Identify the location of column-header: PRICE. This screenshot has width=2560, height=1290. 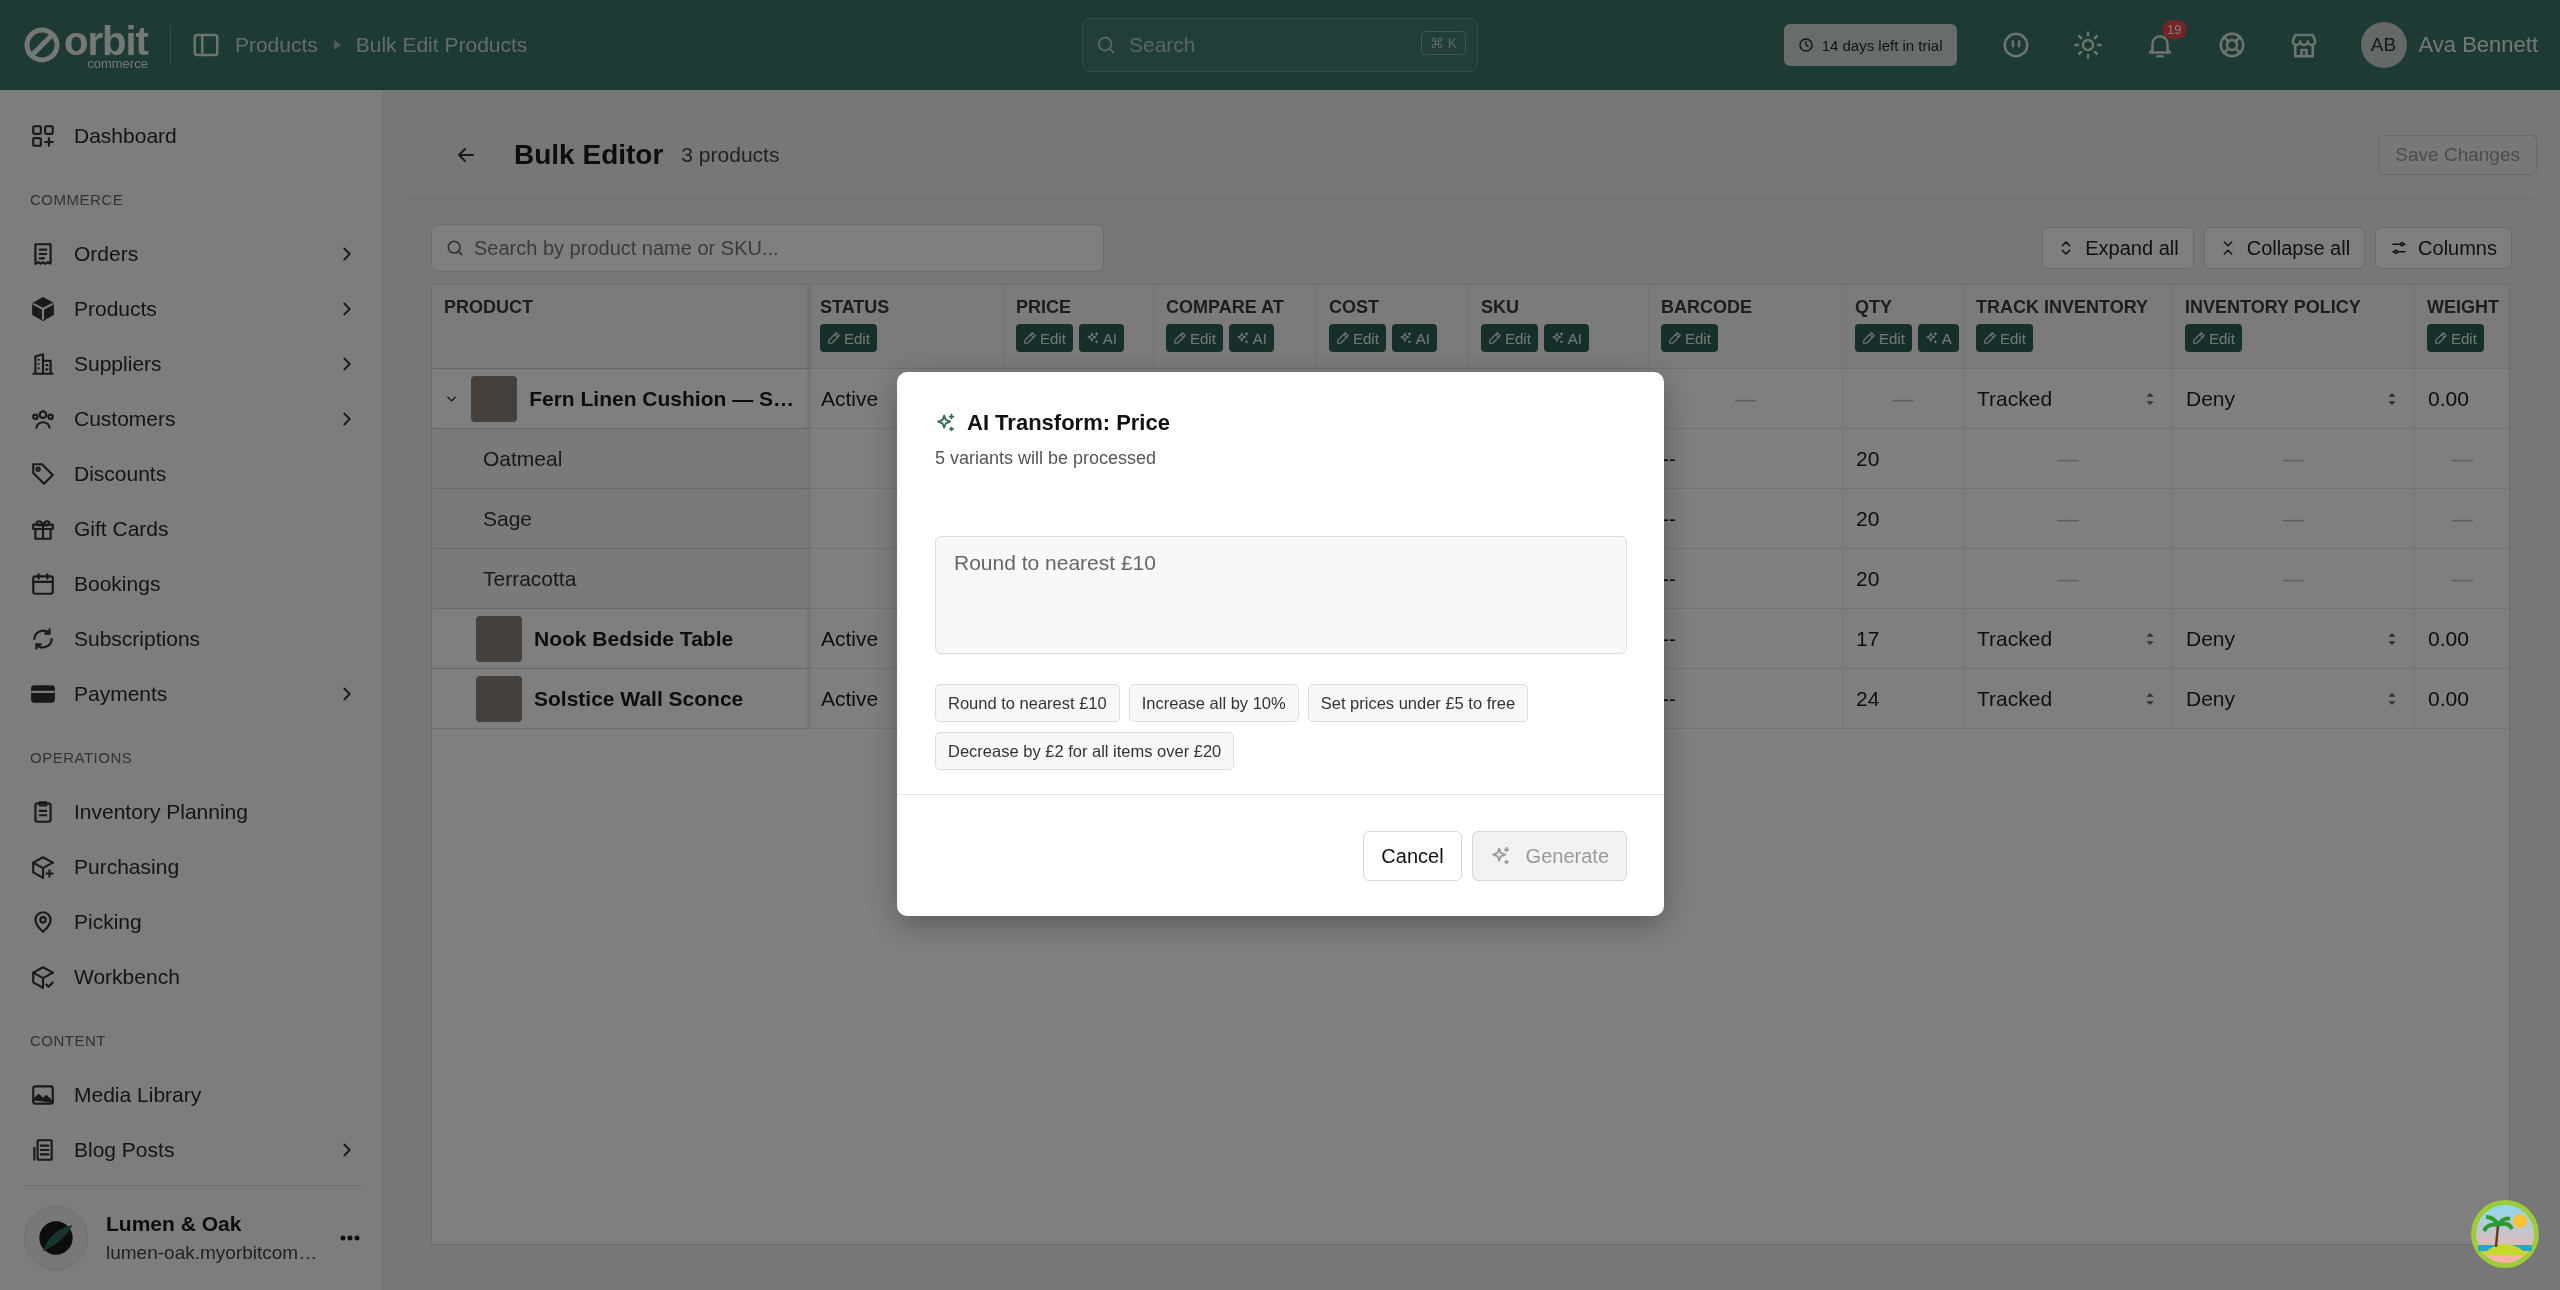
(1044, 307).